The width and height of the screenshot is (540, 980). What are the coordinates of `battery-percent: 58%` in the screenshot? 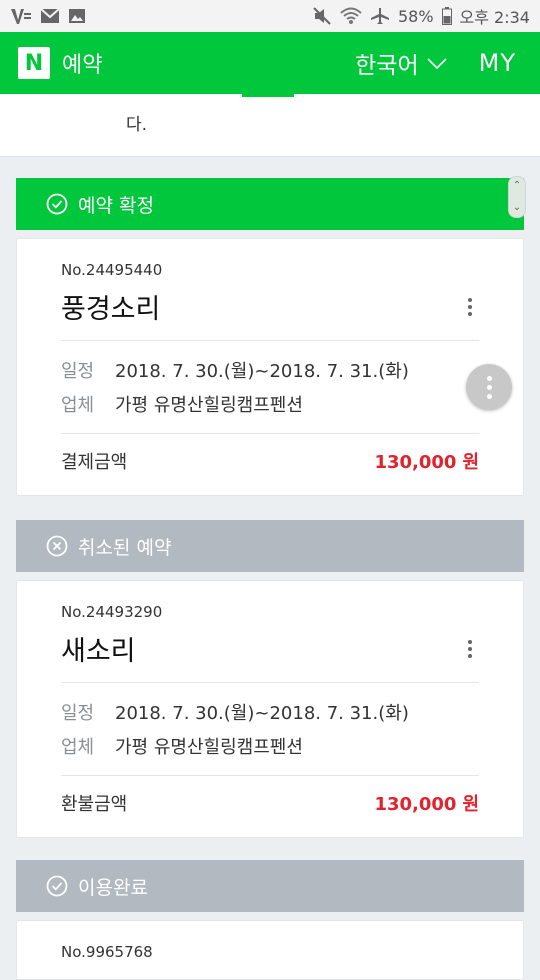 It's located at (415, 16).